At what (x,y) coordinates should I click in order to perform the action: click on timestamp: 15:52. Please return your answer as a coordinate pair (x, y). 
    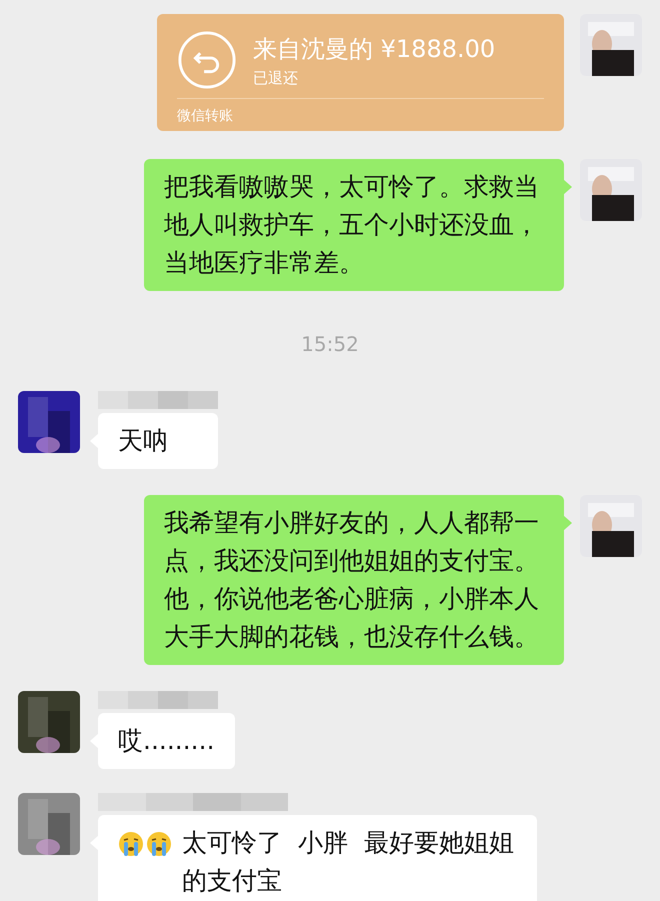
    Looking at the image, I should click on (330, 344).